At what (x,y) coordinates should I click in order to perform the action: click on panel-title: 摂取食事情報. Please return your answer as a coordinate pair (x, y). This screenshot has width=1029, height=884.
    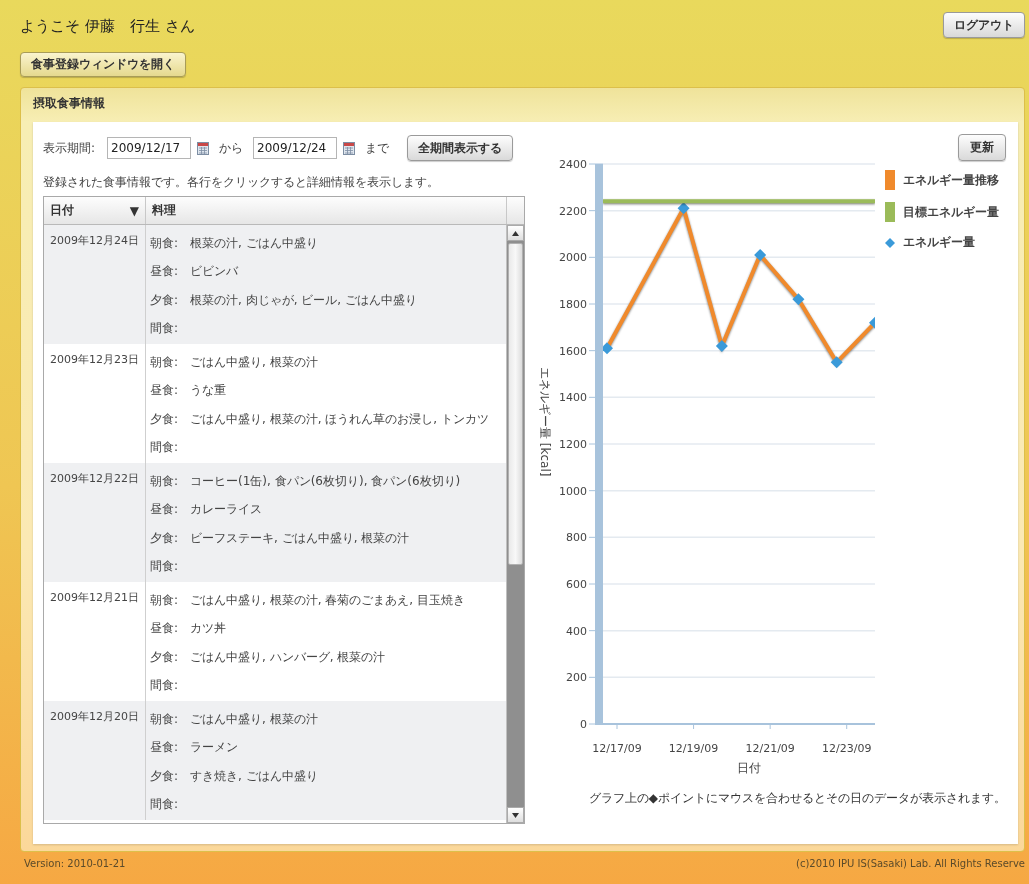
    Looking at the image, I should click on (69, 103).